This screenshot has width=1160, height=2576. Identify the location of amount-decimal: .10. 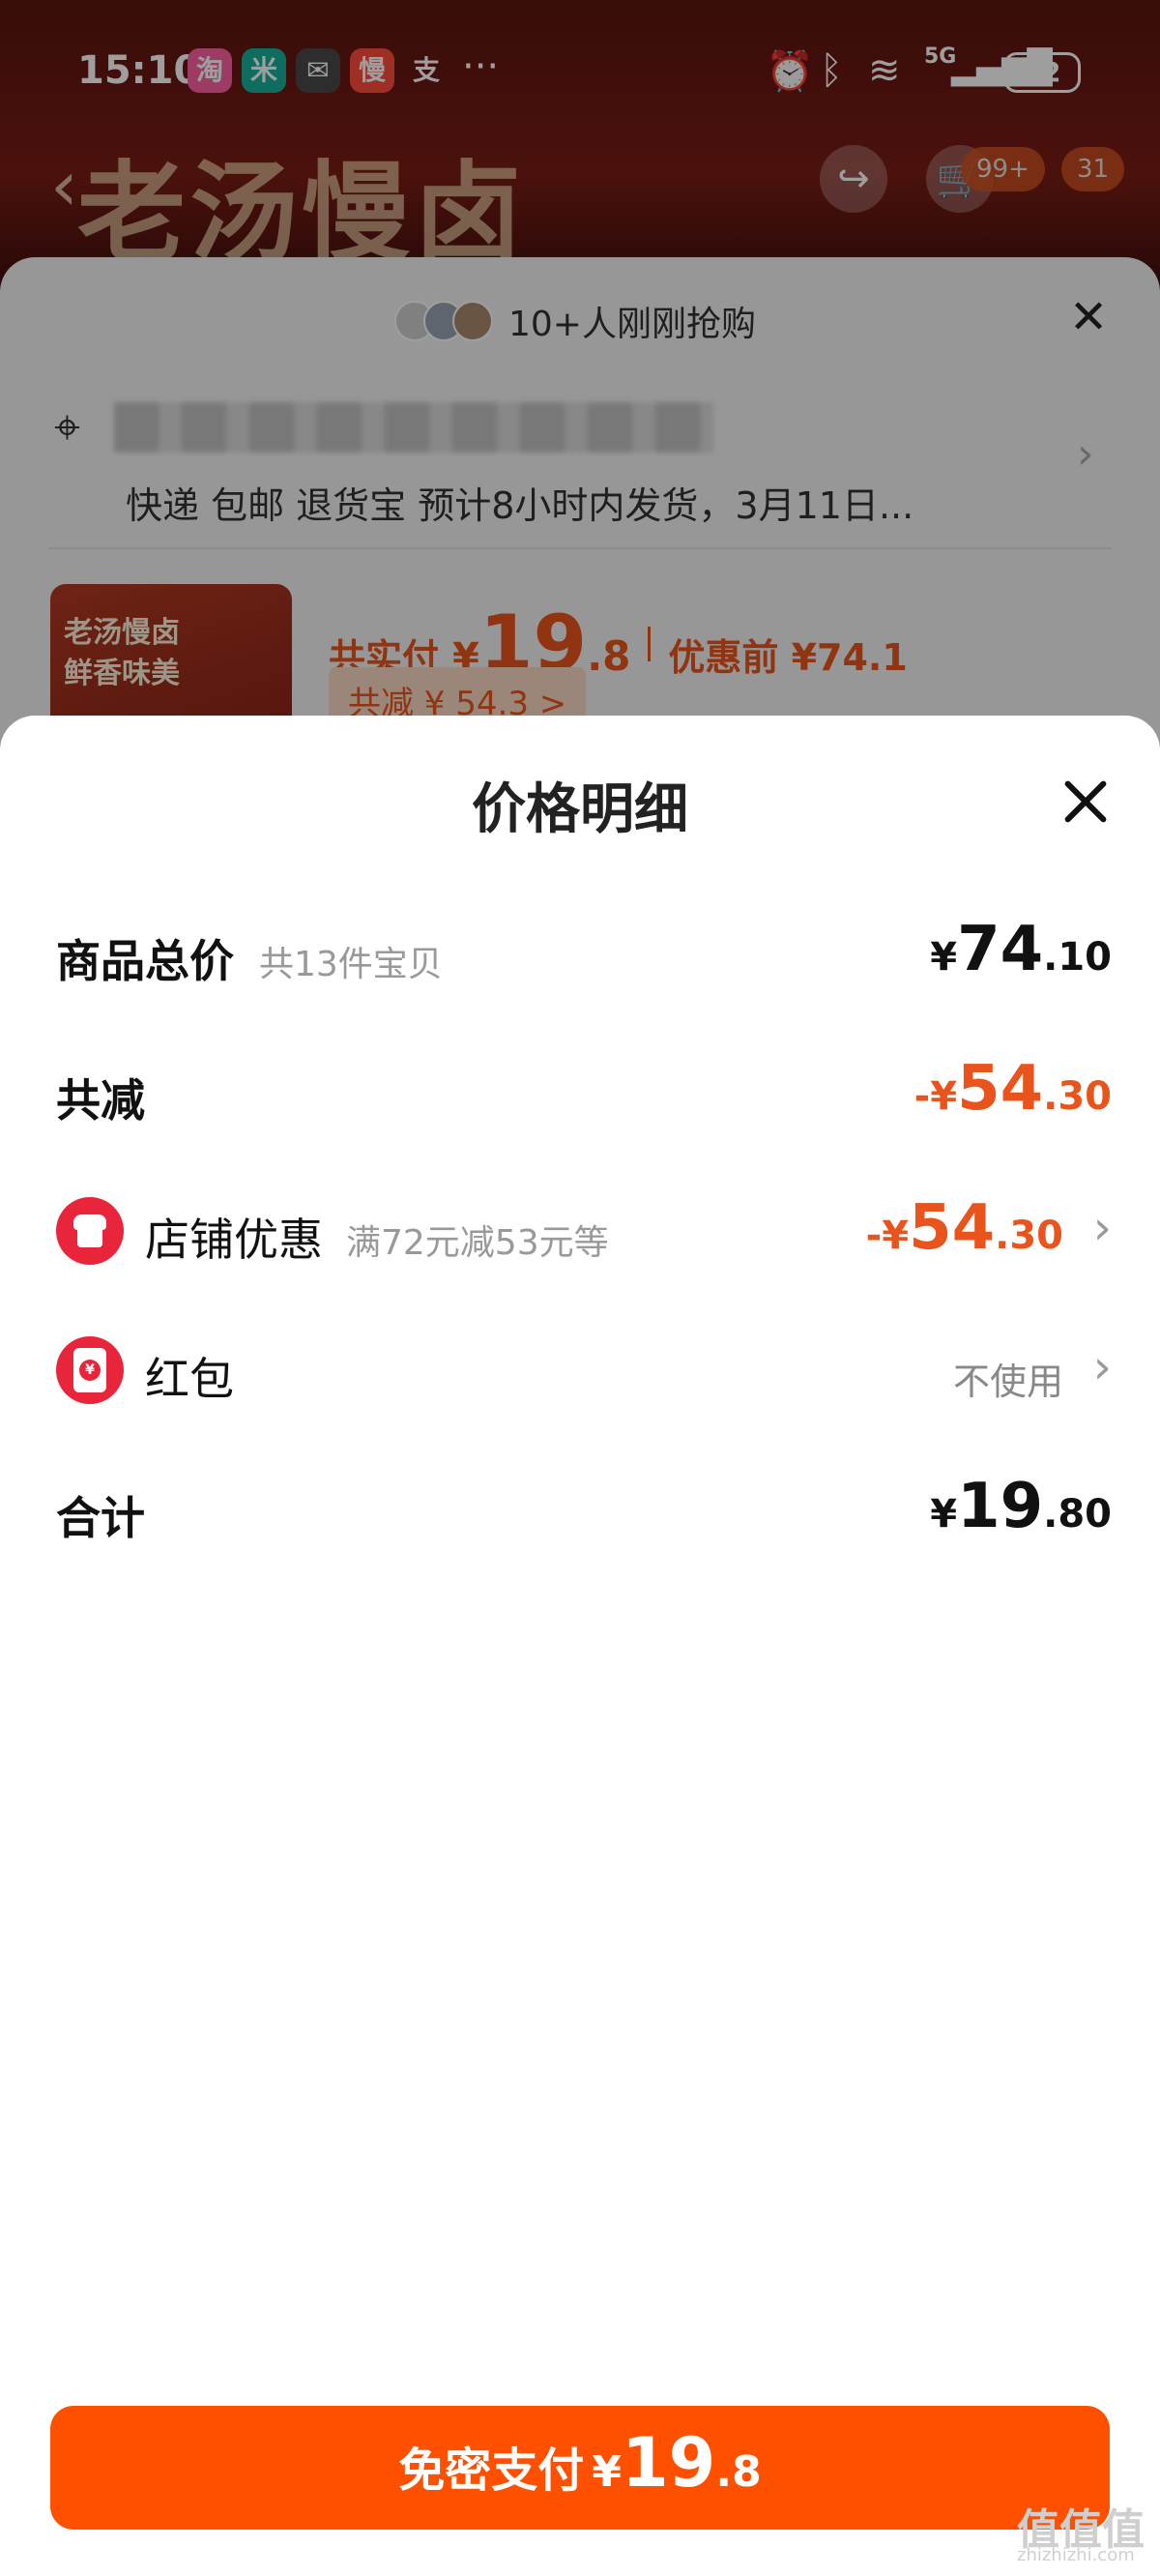
(1078, 957).